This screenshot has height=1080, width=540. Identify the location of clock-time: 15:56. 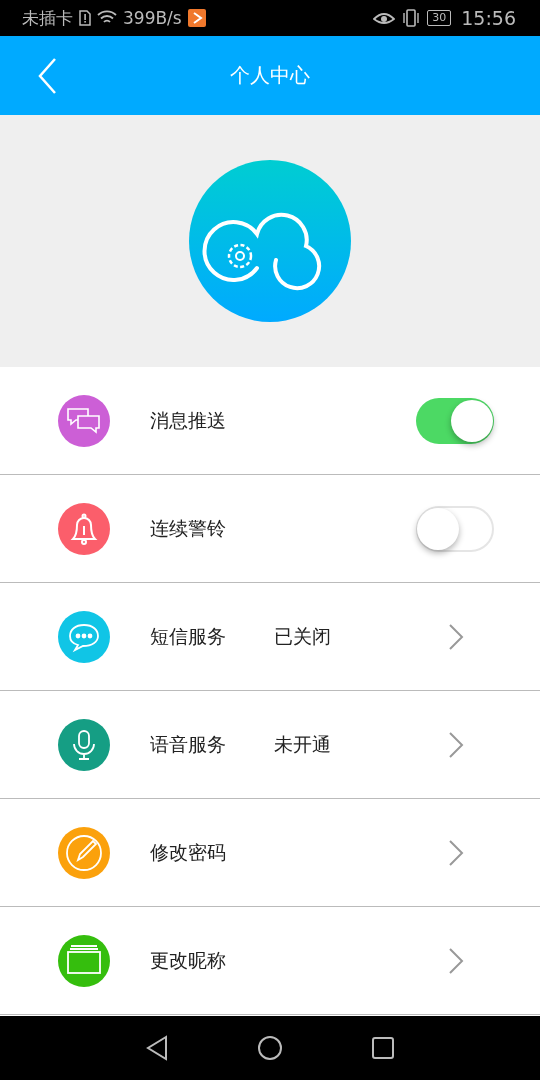
(488, 18).